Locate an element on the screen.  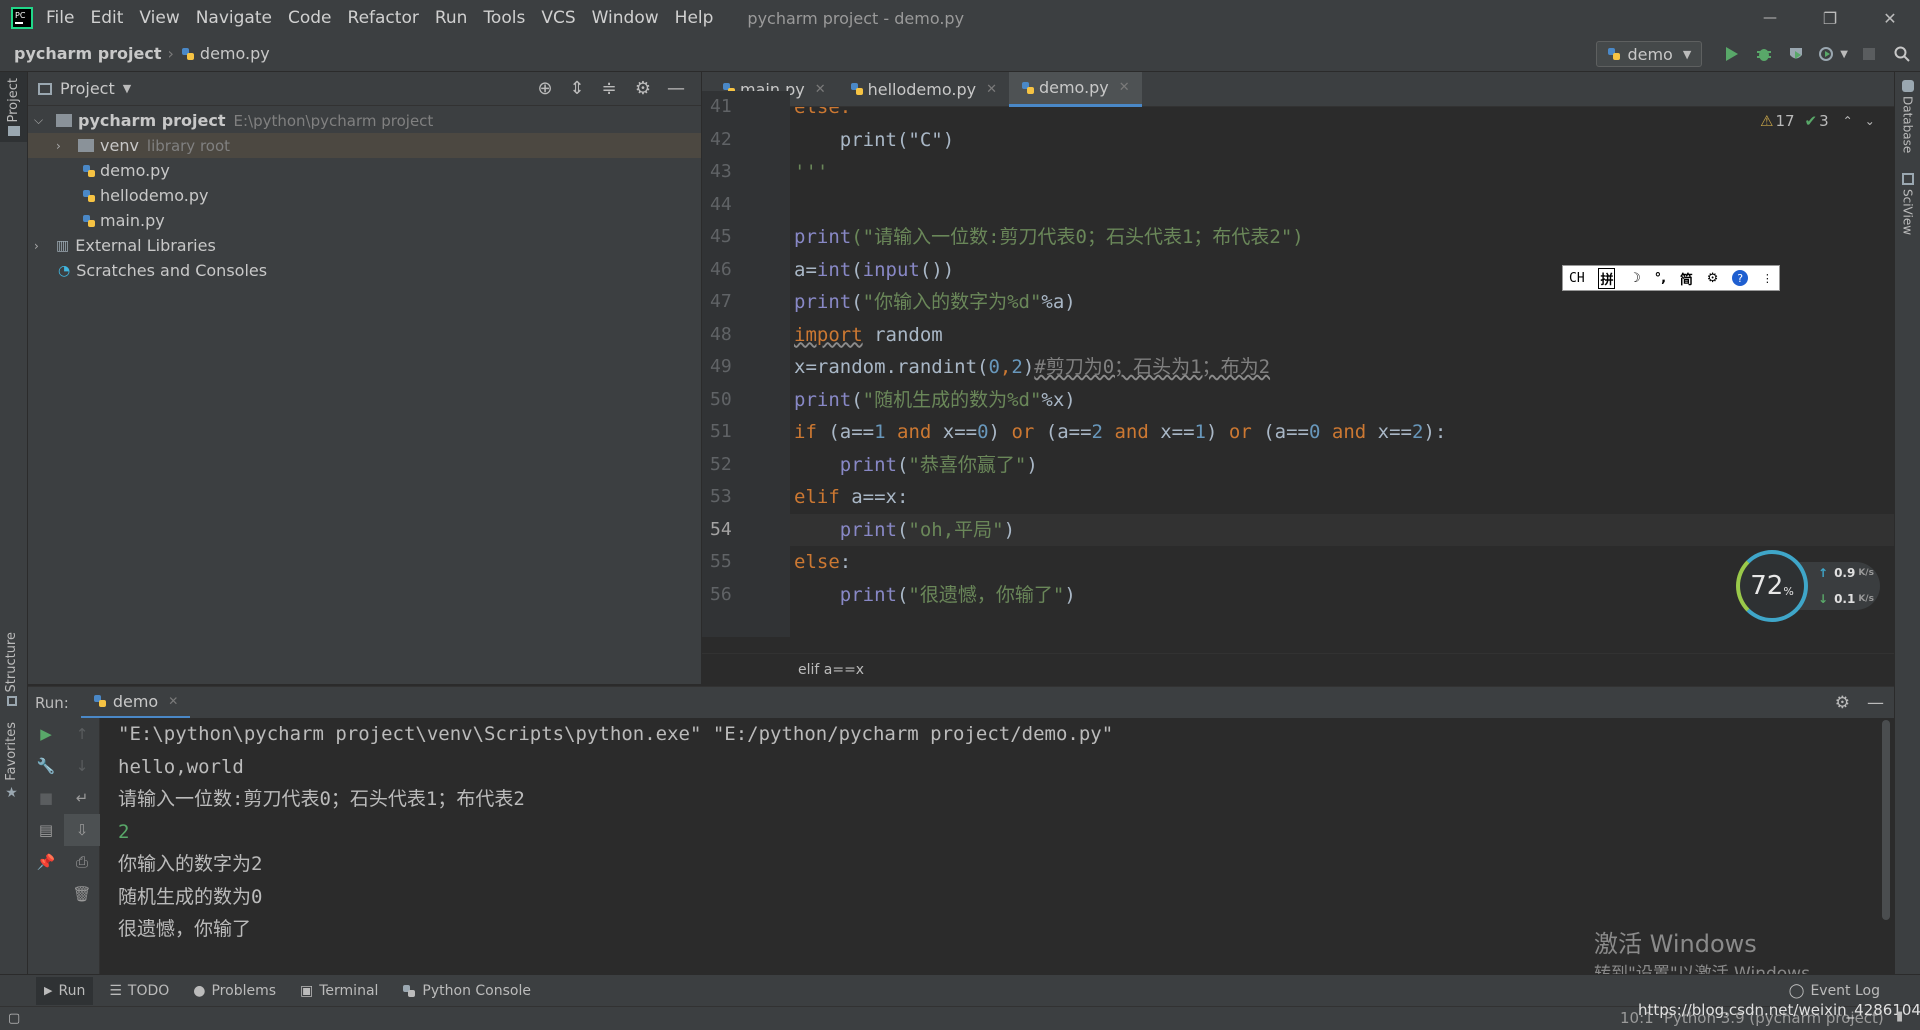
minimize-button: — is located at coordinates (1770, 18).